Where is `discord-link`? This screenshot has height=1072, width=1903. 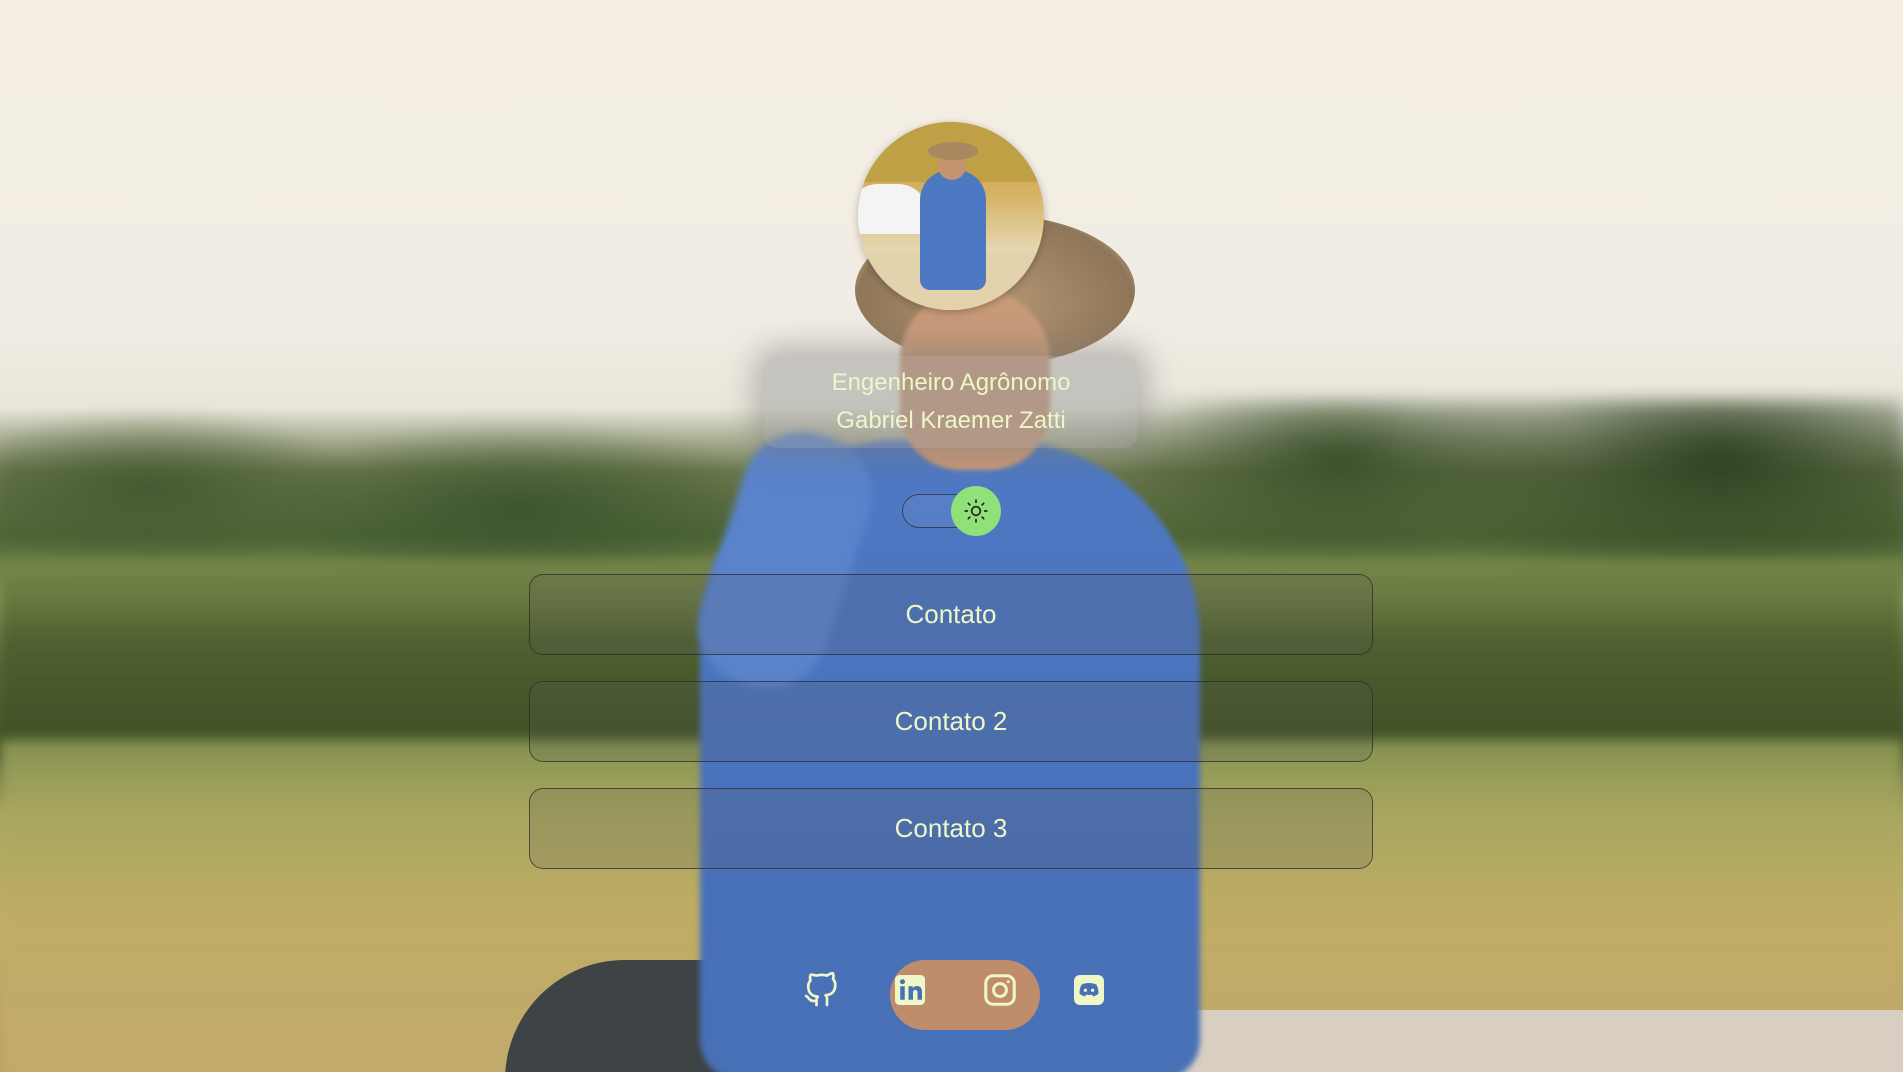 discord-link is located at coordinates (1089, 990).